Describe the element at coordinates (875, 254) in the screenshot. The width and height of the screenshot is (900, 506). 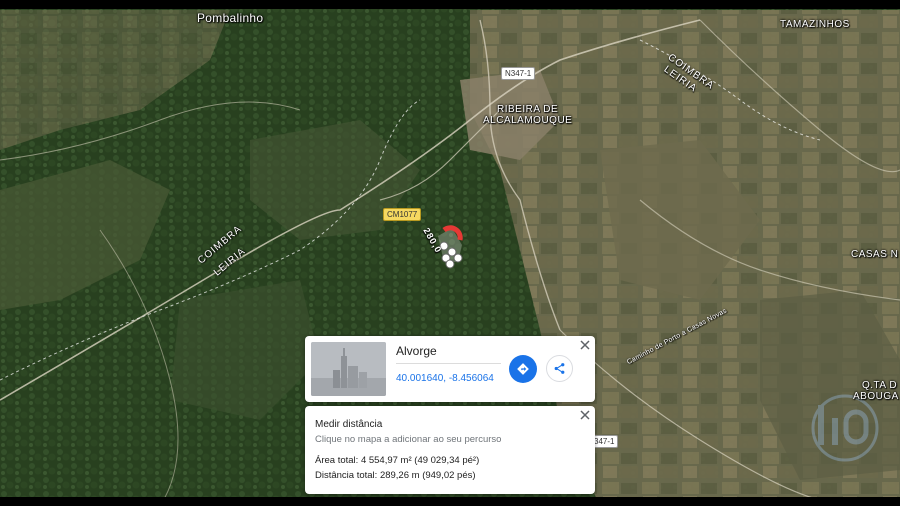
I see `place-label-casas-novas: CASAS N` at that location.